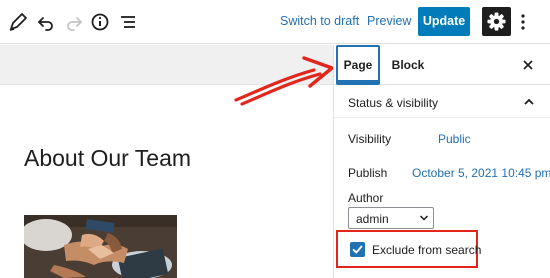 The image size is (550, 278). I want to click on preview-button: Preview, so click(389, 21).